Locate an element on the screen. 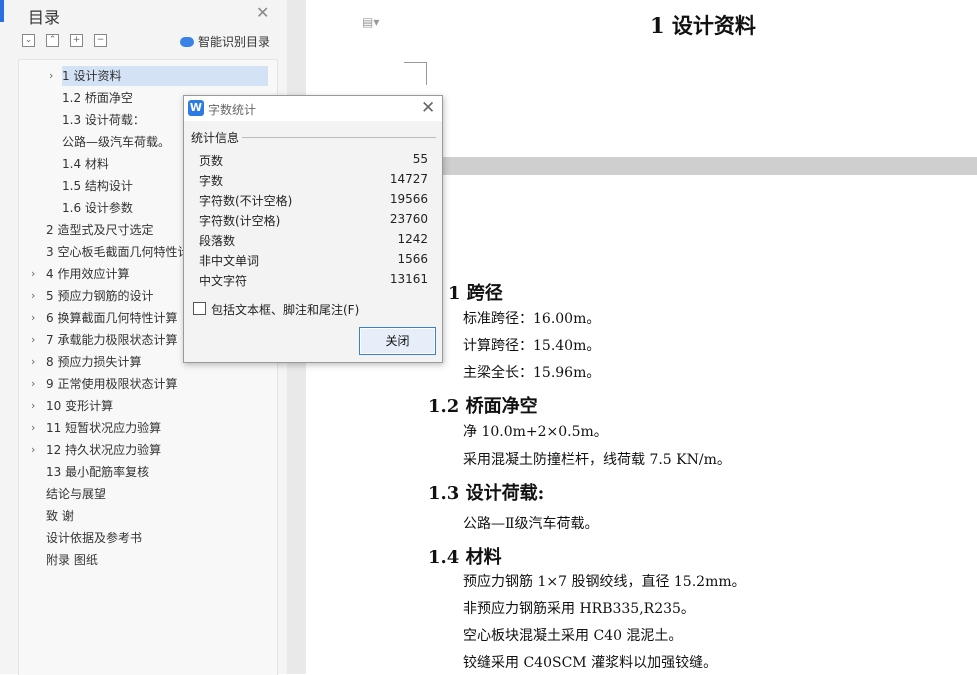 The width and height of the screenshot is (977, 675). toc-item: 1.6 设计参数 is located at coordinates (97, 208).